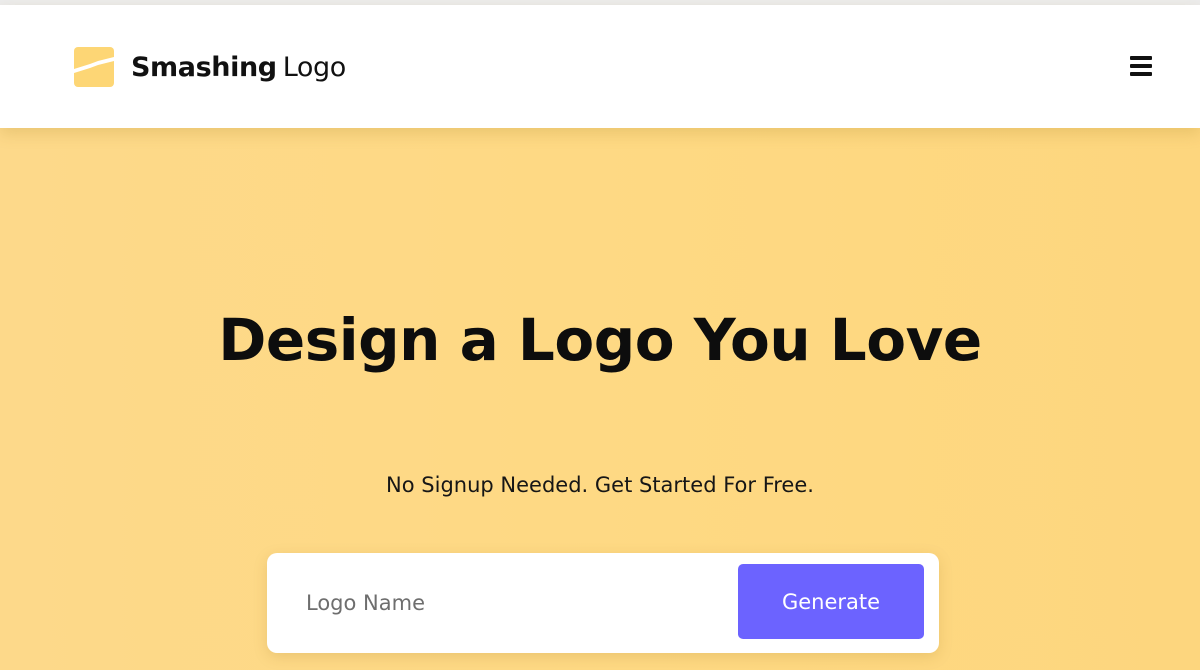  What do you see at coordinates (511, 603) in the screenshot?
I see `logo-name-input` at bounding box center [511, 603].